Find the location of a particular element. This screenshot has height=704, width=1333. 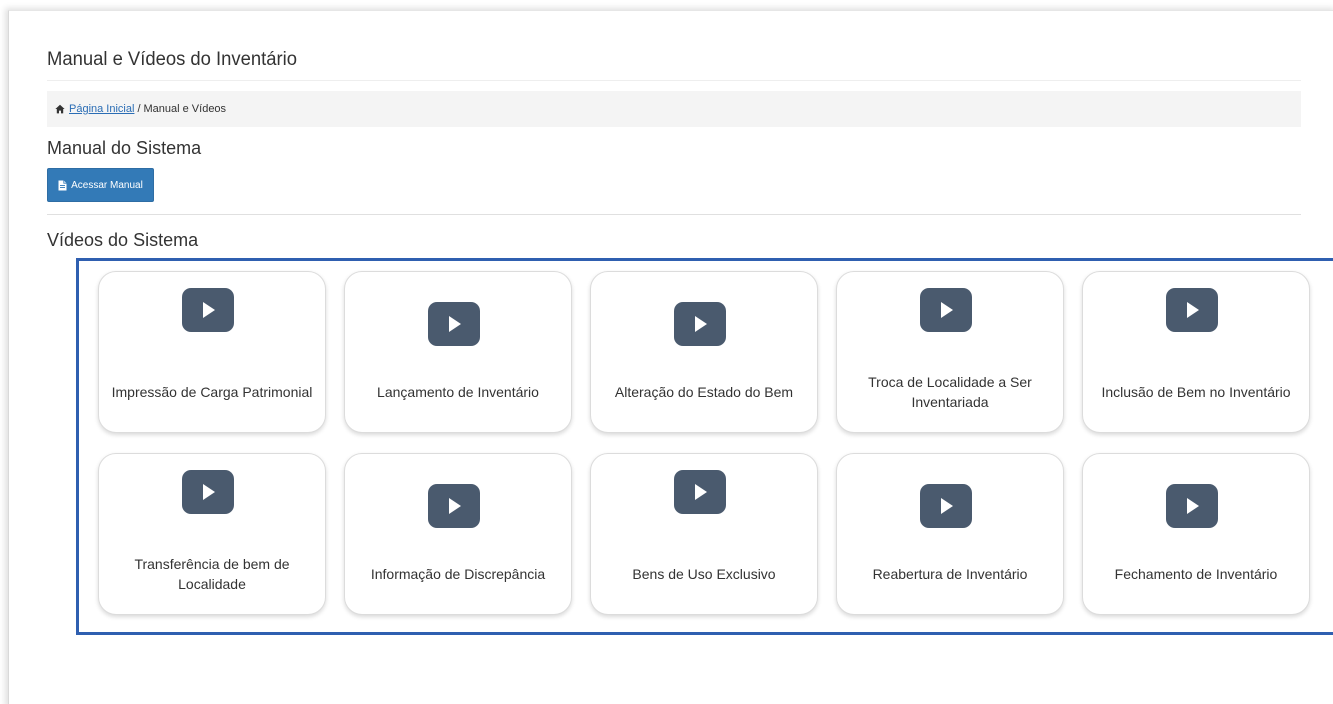

access-manual-label: Acessar Manual is located at coordinates (107, 185).